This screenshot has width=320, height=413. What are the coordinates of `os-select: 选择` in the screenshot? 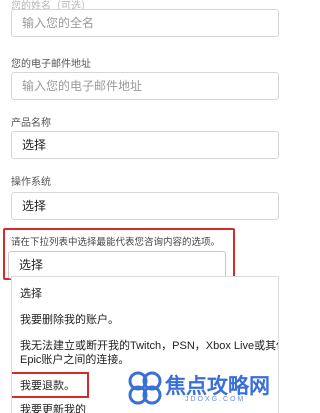 It's located at (145, 206).